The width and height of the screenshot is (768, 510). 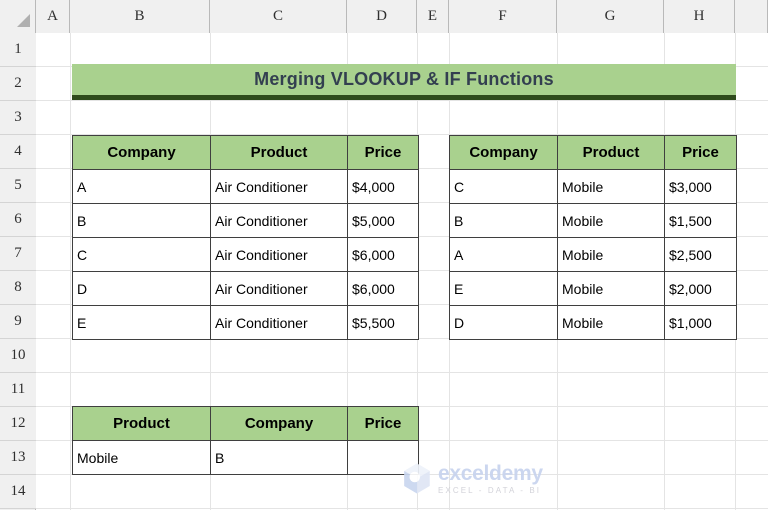 I want to click on table-row: B Air Conditioner $5,000, so click(x=245, y=220).